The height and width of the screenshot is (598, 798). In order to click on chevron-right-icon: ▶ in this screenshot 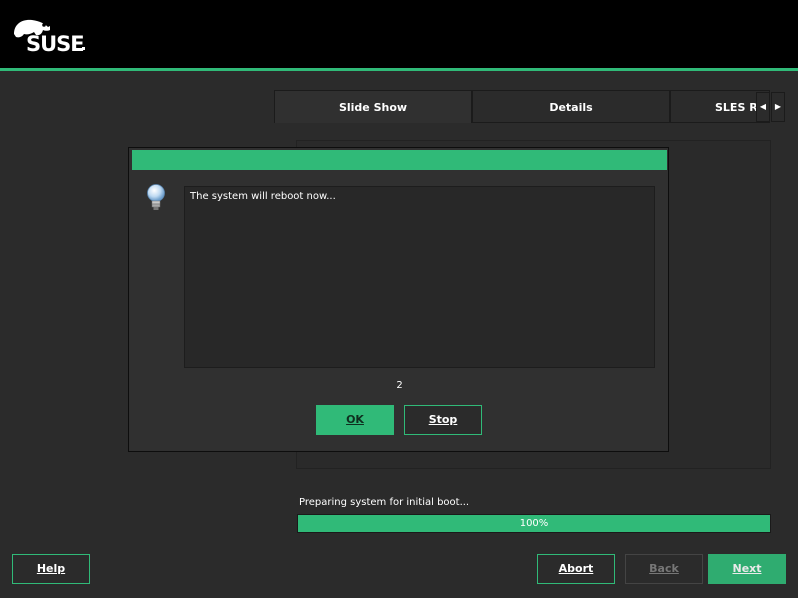, I will do `click(778, 106)`.